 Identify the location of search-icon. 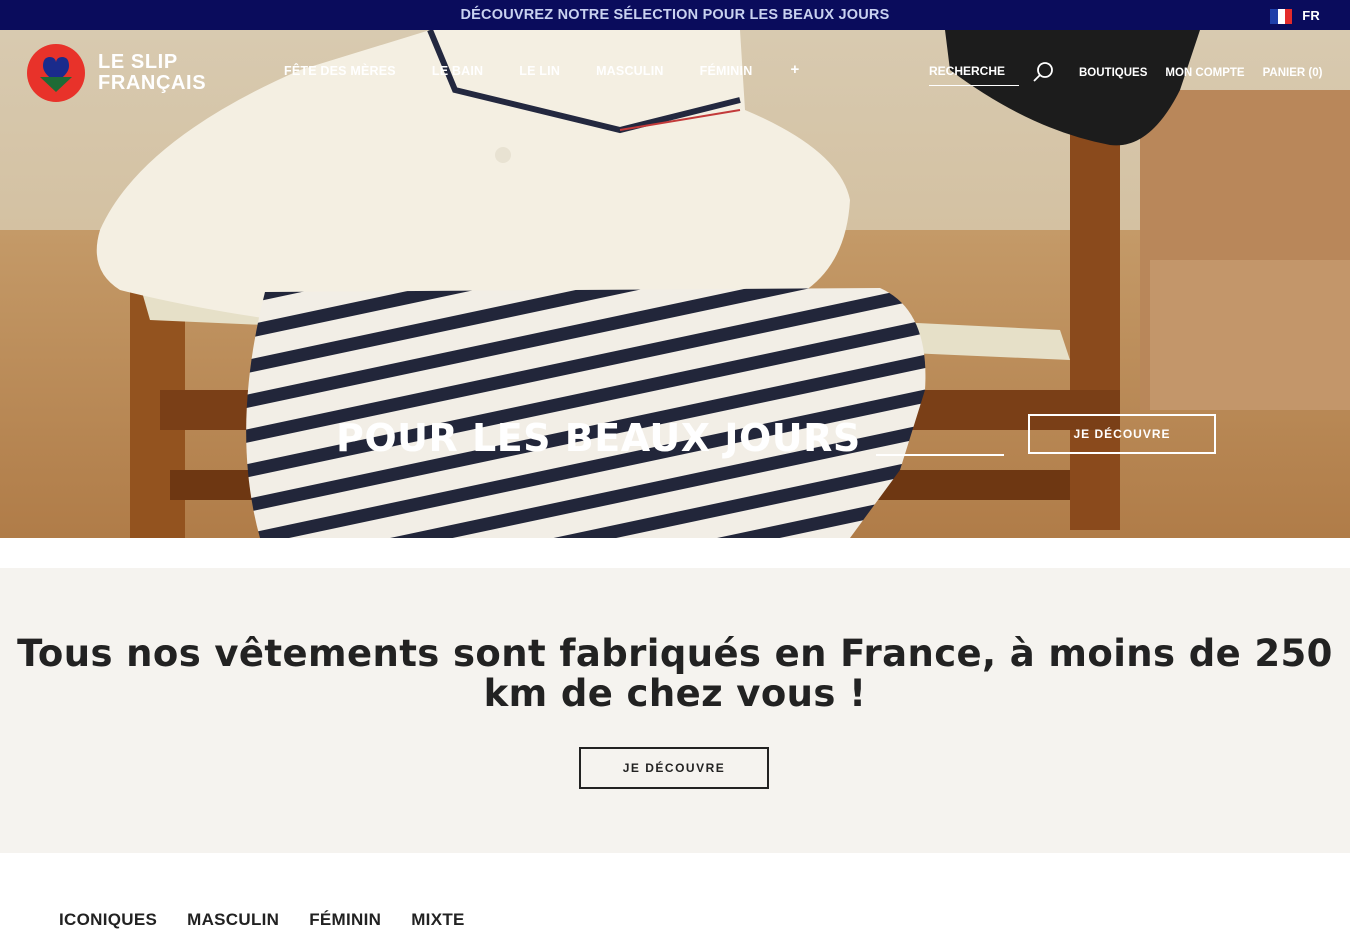
(1043, 72).